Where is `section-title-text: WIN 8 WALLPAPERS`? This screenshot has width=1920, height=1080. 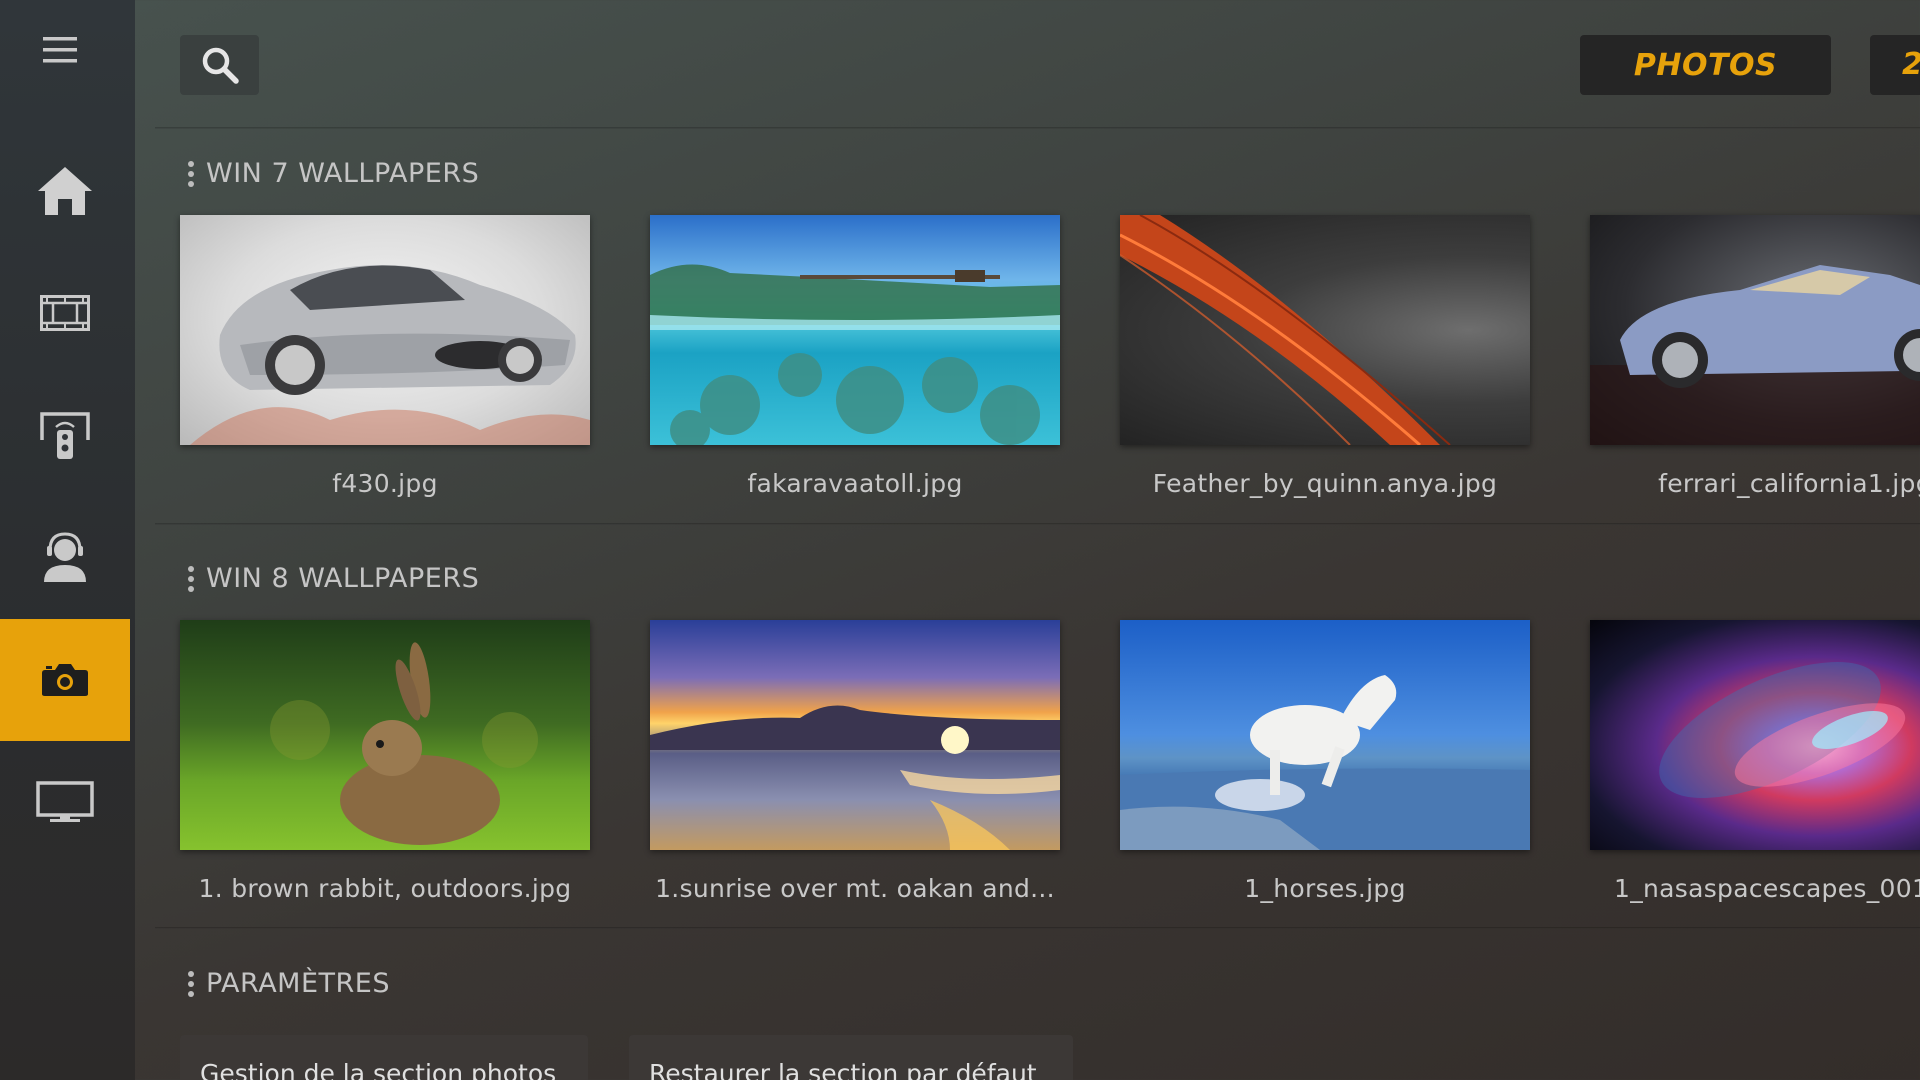 section-title-text: WIN 8 WALLPAPERS is located at coordinates (343, 578).